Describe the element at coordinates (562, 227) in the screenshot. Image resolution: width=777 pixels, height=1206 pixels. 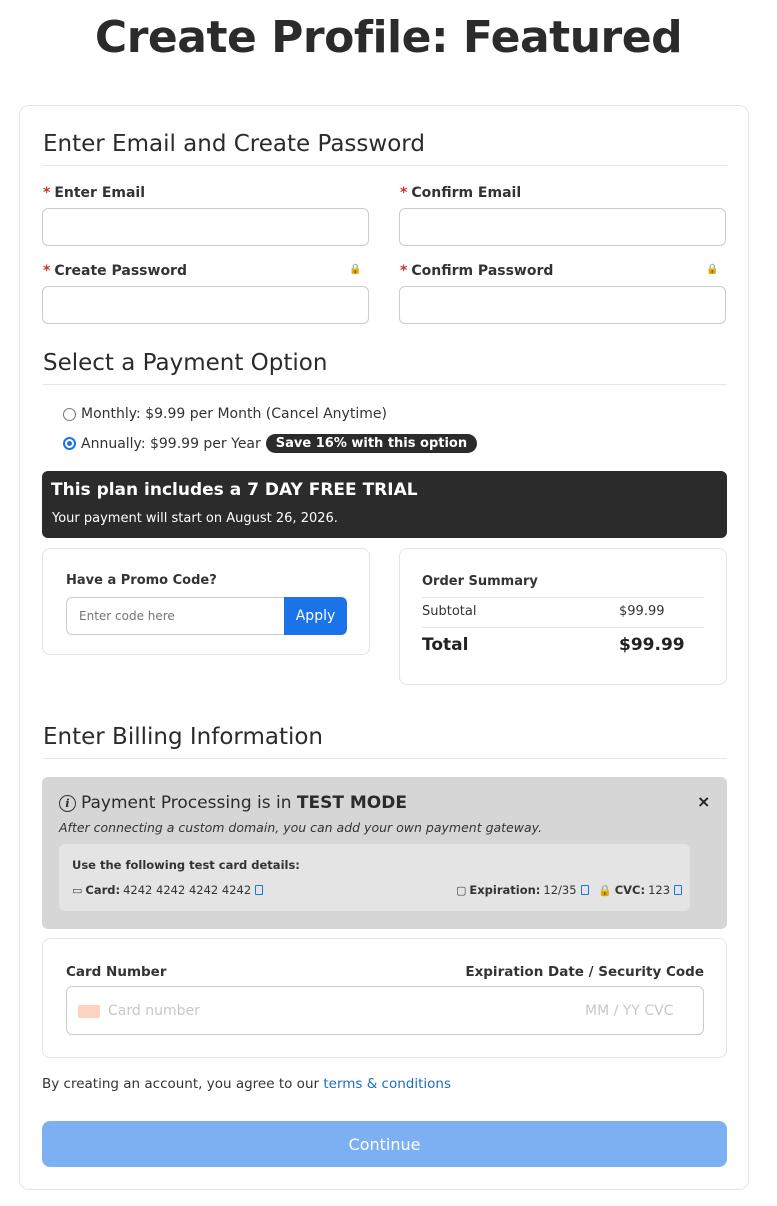
I see `confirm-email-input` at that location.